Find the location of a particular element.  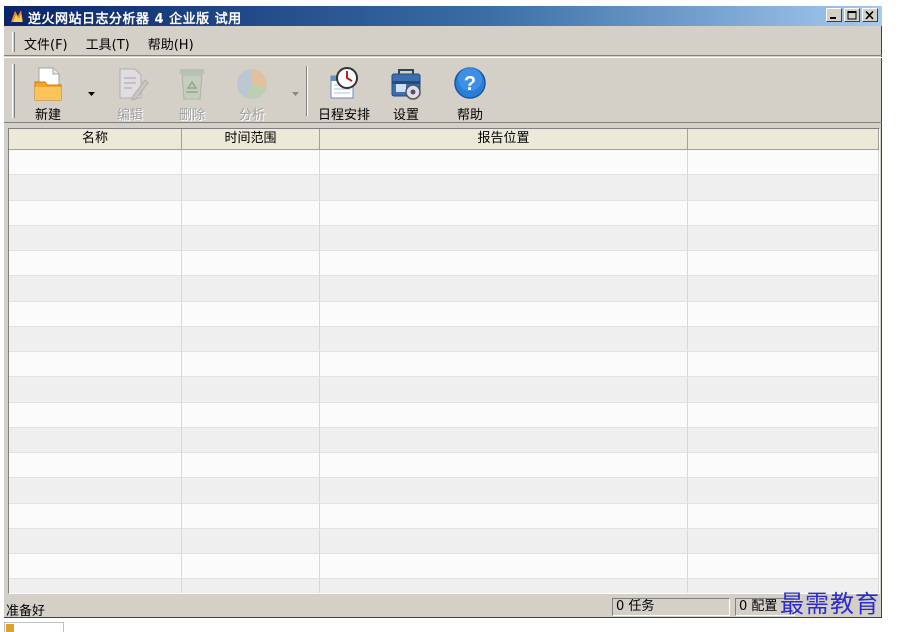

clipboard-icon is located at coordinates (10, 628).